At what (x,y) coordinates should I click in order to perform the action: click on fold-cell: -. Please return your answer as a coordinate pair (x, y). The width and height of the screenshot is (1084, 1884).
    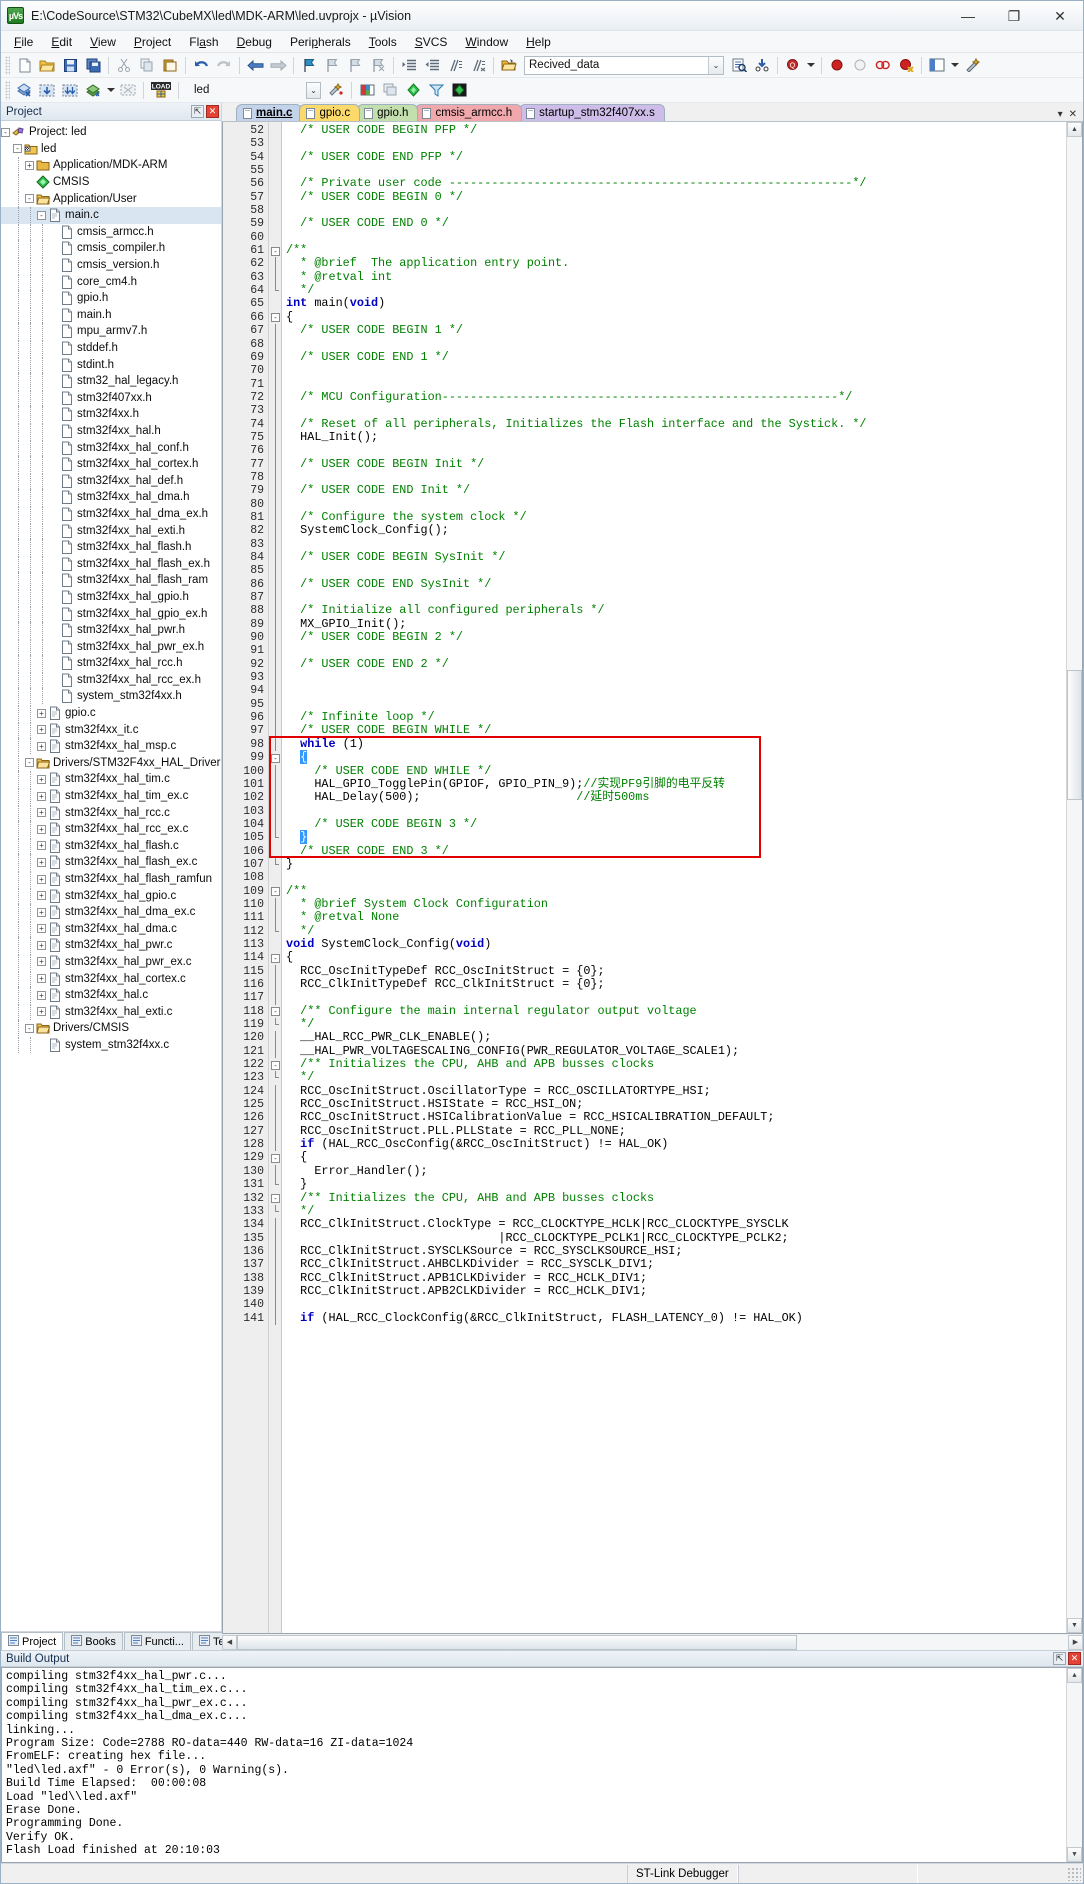
    Looking at the image, I should click on (275, 250).